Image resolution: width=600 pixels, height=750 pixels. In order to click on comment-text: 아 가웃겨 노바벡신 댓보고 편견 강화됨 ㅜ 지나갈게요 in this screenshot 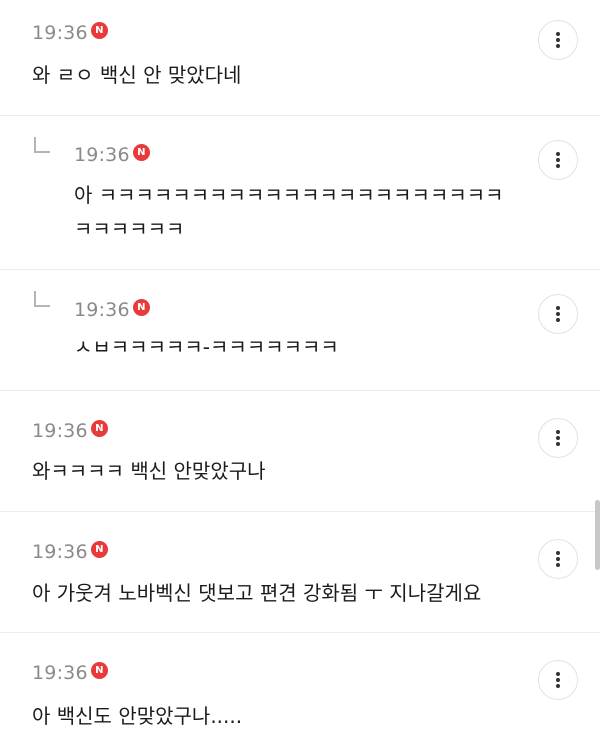, I will do `click(257, 593)`.